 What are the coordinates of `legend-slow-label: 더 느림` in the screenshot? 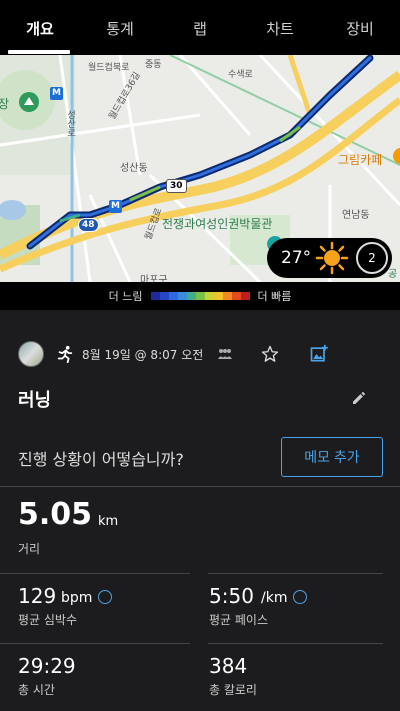 It's located at (125, 296).